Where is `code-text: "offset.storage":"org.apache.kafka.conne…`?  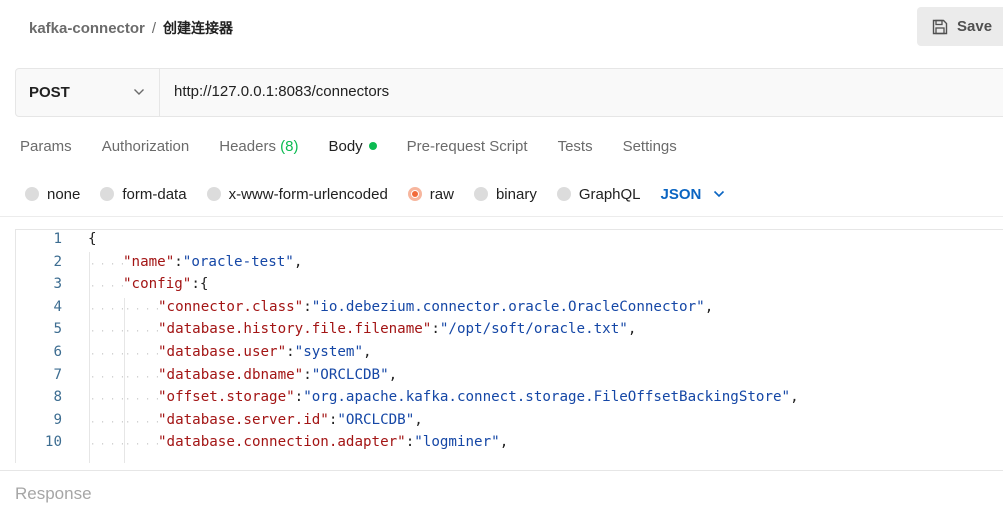 code-text: "offset.storage":"org.apache.kafka.conne… is located at coordinates (478, 397).